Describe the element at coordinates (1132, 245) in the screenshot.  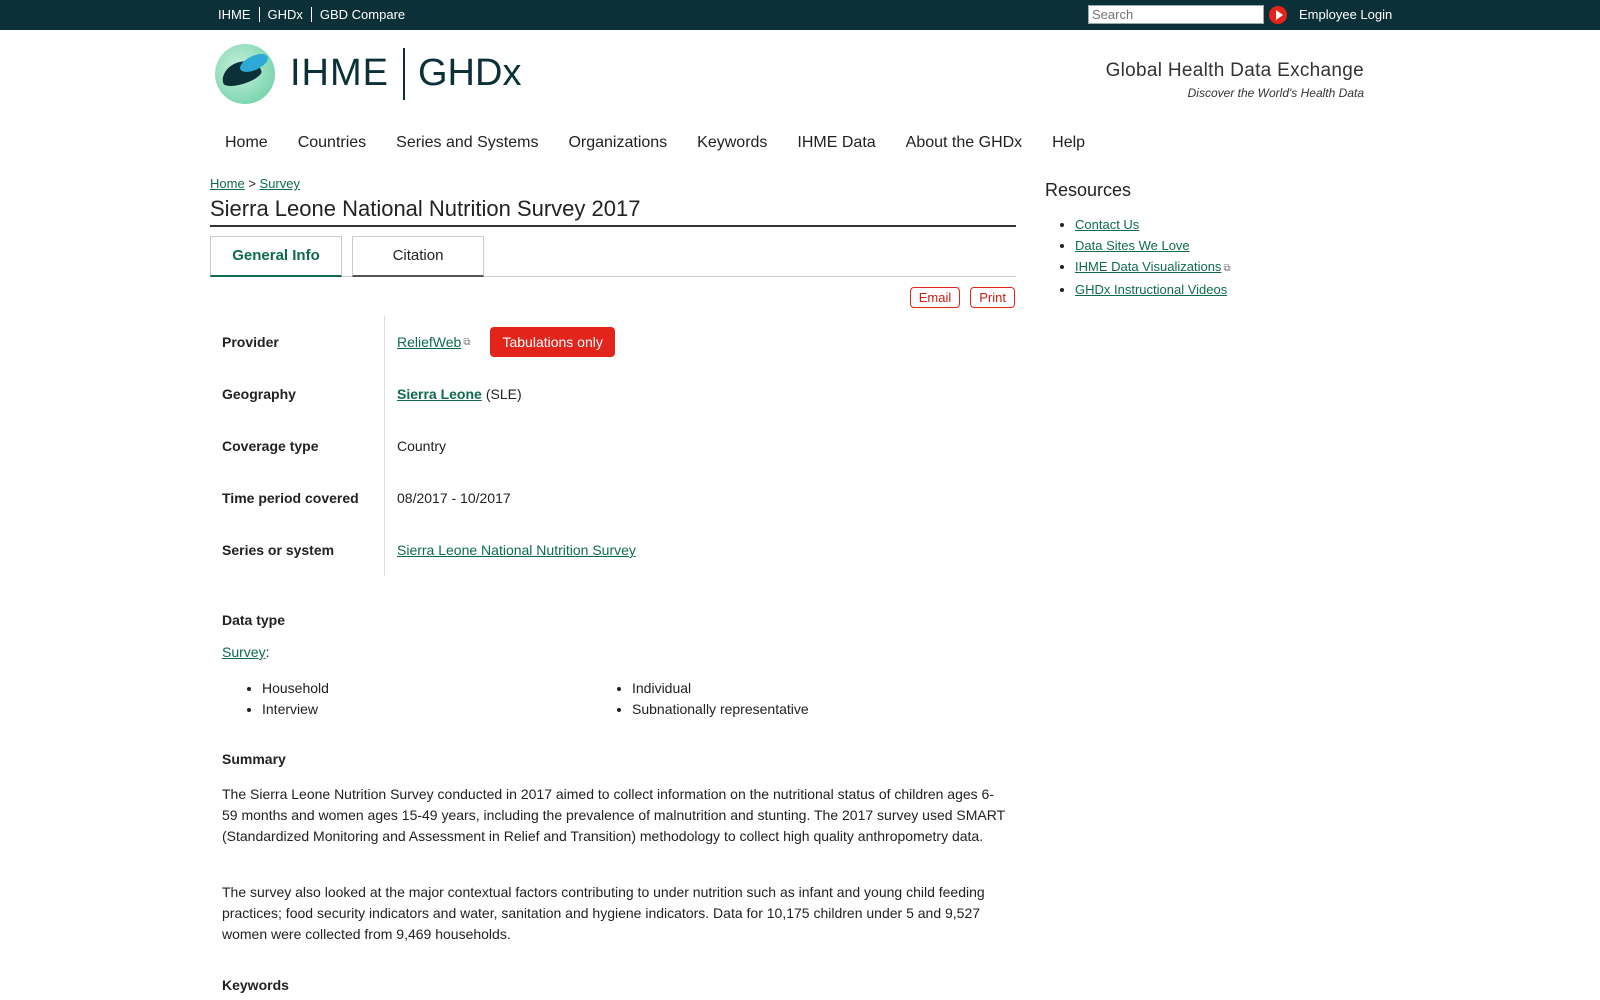
I see `resource-data-sites: Data Sites We Love` at that location.